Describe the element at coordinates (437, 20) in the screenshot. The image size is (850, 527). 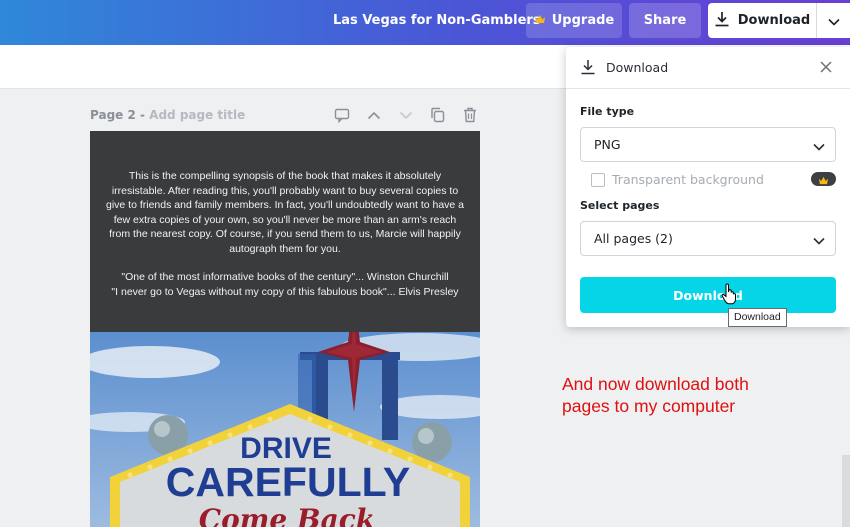
I see `document-title: Las Vegas for Non-Gamblers` at that location.